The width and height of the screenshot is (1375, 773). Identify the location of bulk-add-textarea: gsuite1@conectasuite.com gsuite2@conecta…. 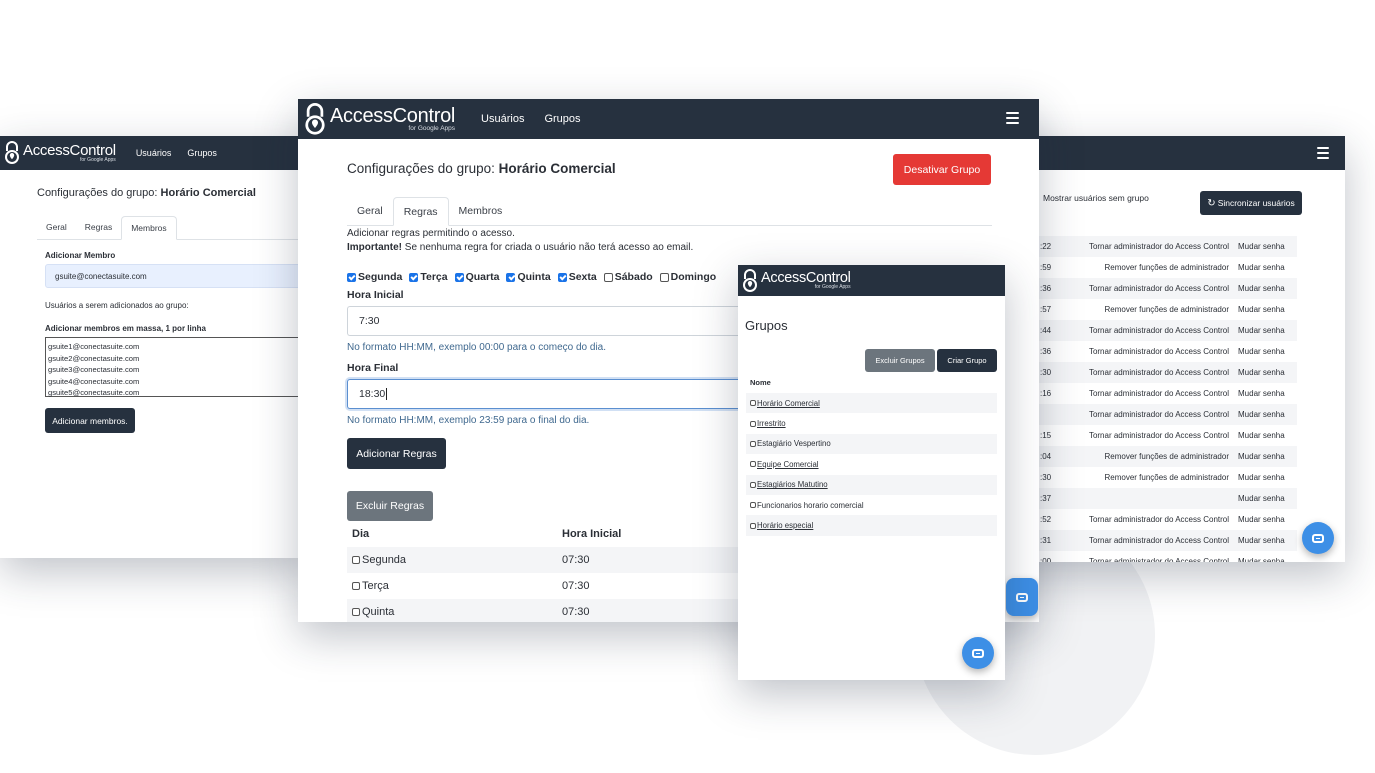
(177, 367).